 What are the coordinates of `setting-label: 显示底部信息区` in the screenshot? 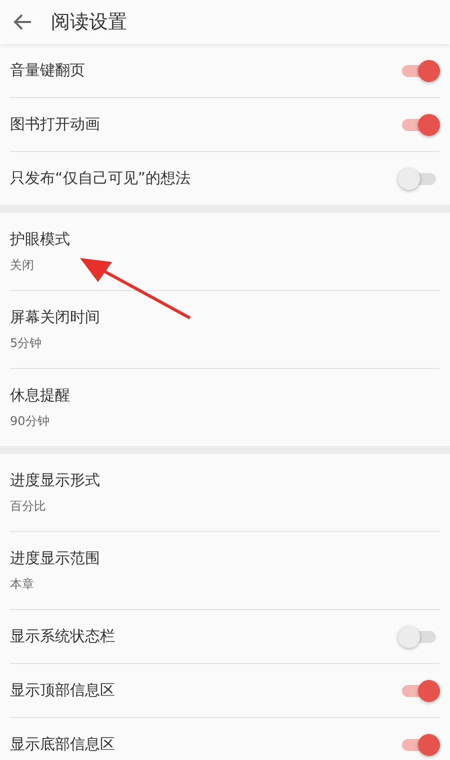 It's located at (62, 744).